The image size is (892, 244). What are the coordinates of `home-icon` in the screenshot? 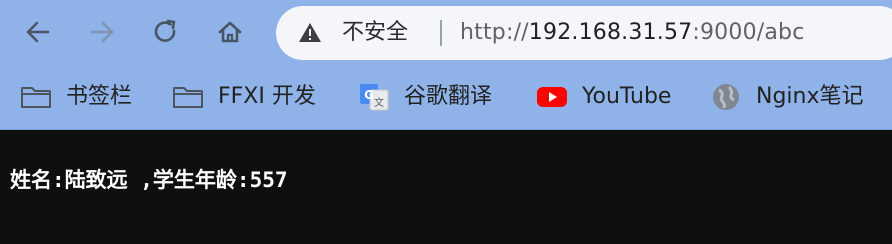 It's located at (230, 32).